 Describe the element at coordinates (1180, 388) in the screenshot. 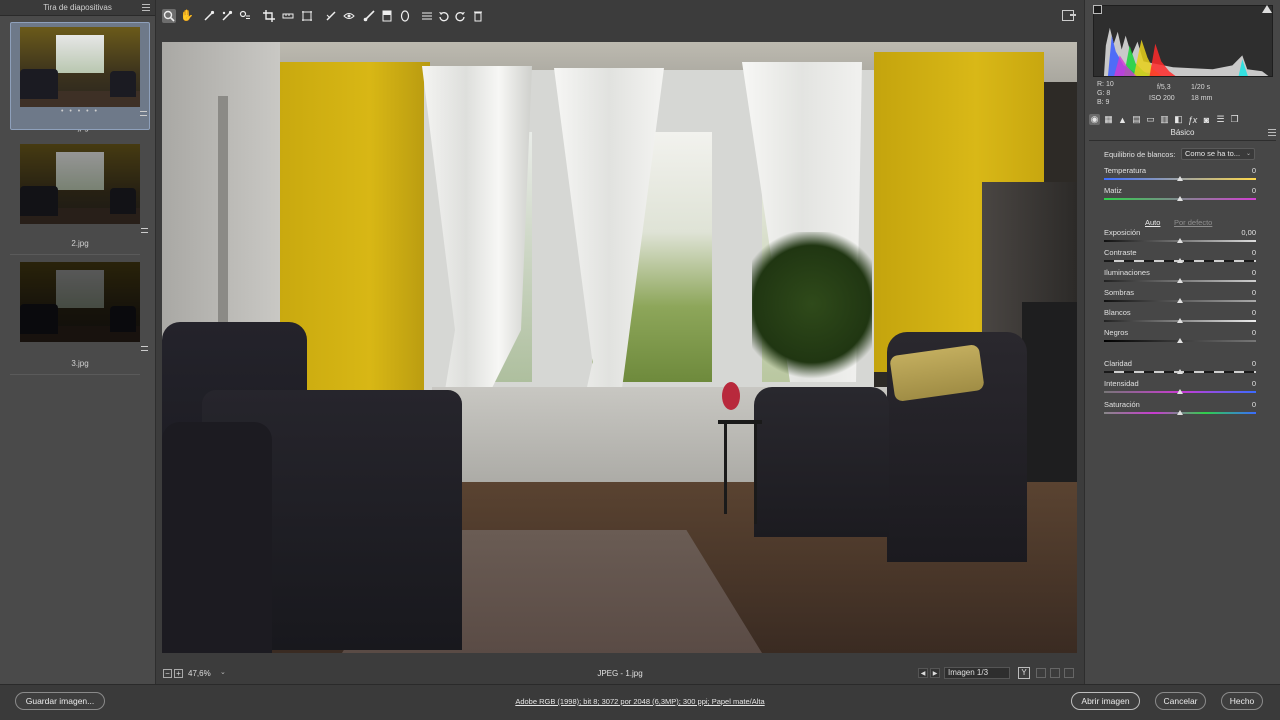

I see `slider-row: Intensidad 0` at that location.